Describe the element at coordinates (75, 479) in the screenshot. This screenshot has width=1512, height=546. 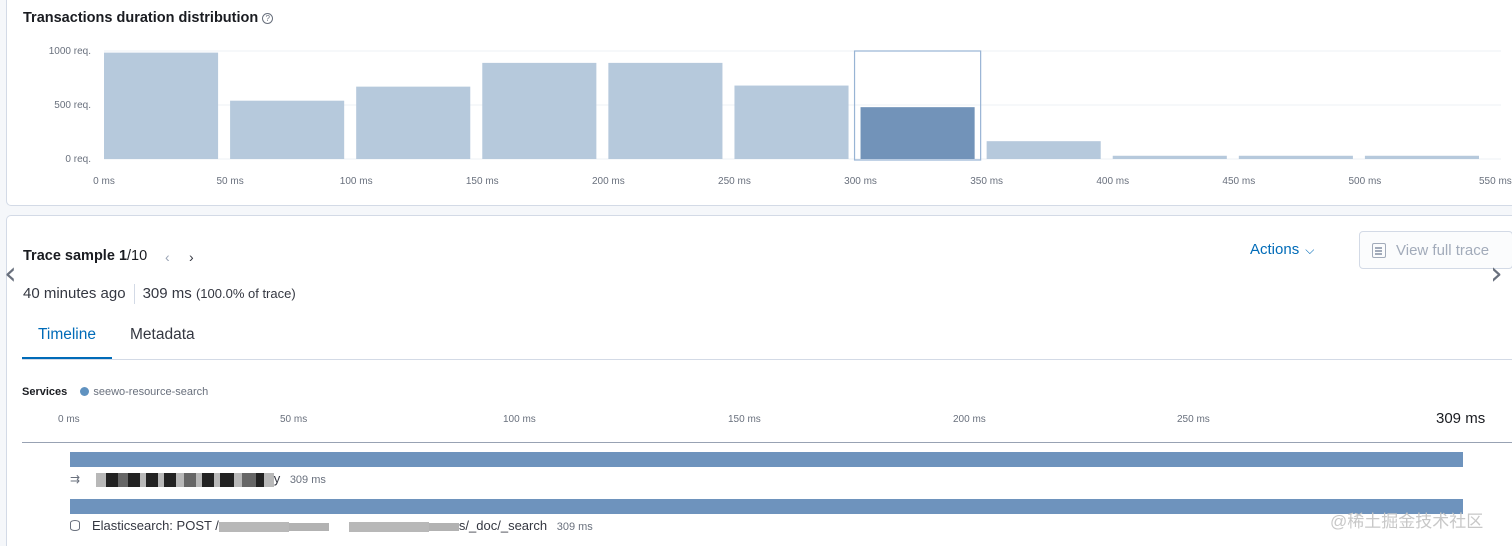
I see `transaction-icon: ⇉` at that location.